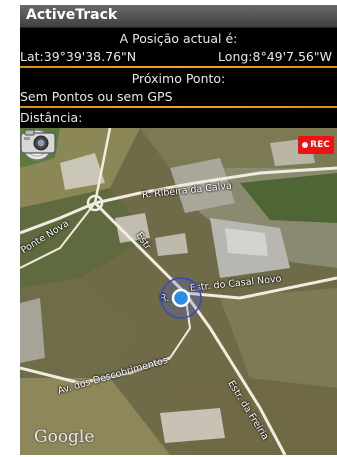 This screenshot has height=457, width=337. What do you see at coordinates (178, 78) in the screenshot?
I see `next-point-header: Próximo Ponto:` at bounding box center [178, 78].